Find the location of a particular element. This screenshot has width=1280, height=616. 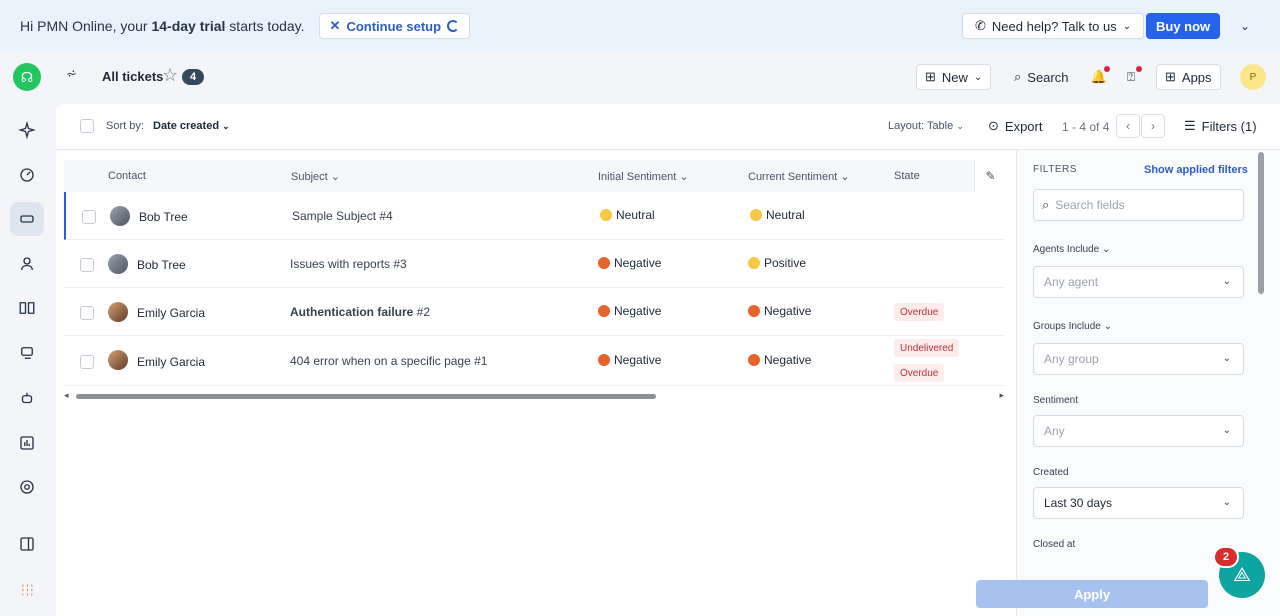

ticket-subject: Authentication failure #2 is located at coordinates (360, 312).